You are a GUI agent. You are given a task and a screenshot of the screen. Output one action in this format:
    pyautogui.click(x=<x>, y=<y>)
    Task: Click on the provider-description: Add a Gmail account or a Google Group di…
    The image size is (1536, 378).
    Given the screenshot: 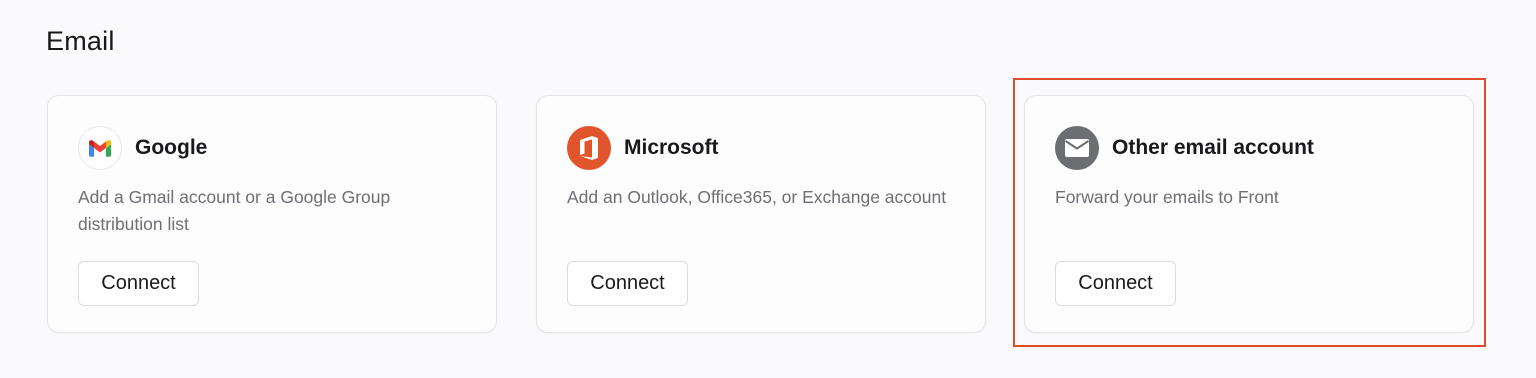 What is the action you would take?
    pyautogui.click(x=234, y=210)
    